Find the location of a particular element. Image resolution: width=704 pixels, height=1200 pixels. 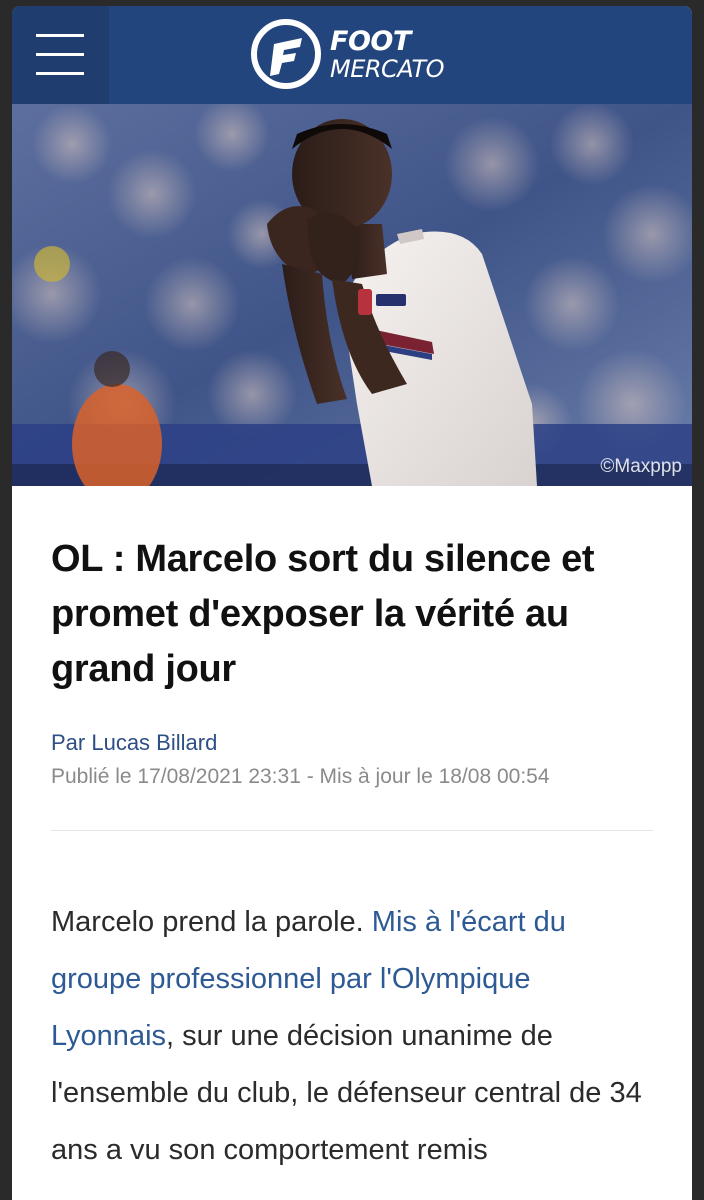

top-navigation-bar: FOOT MERCATO is located at coordinates (352, 55).